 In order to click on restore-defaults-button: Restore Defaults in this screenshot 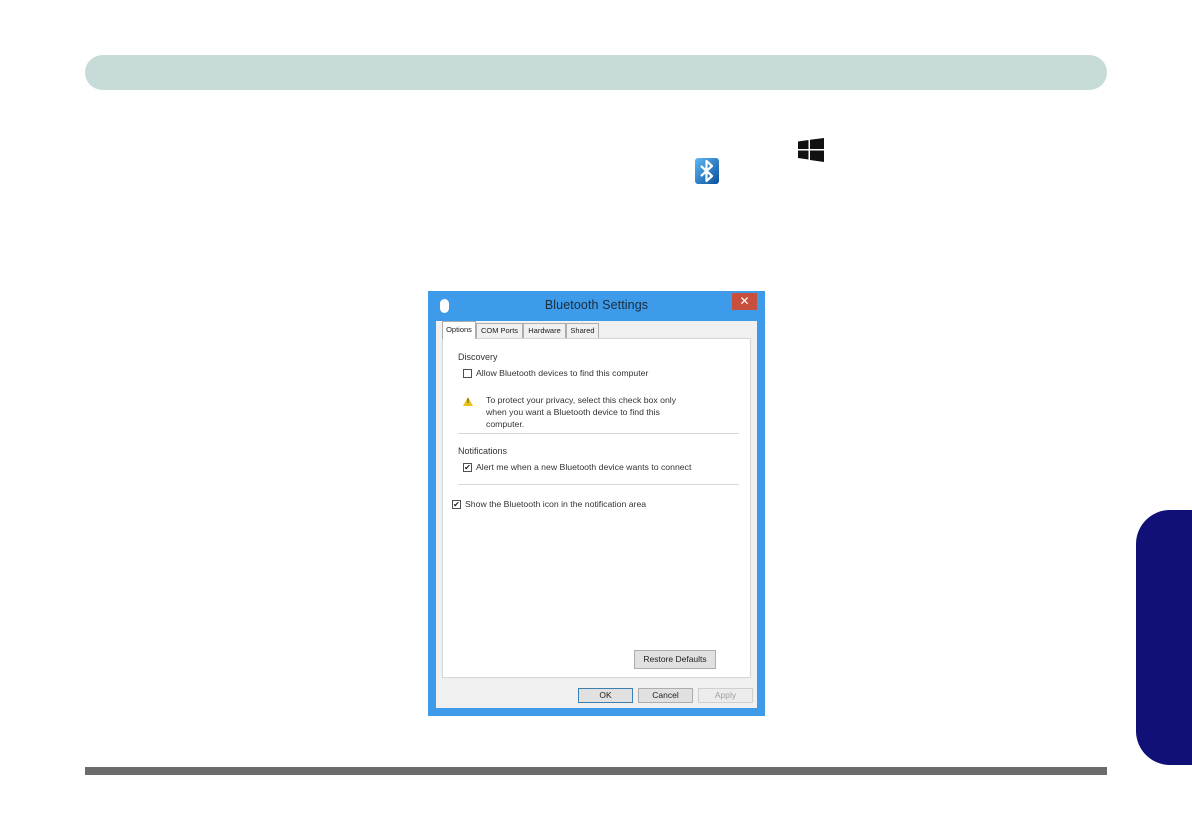, I will do `click(675, 659)`.